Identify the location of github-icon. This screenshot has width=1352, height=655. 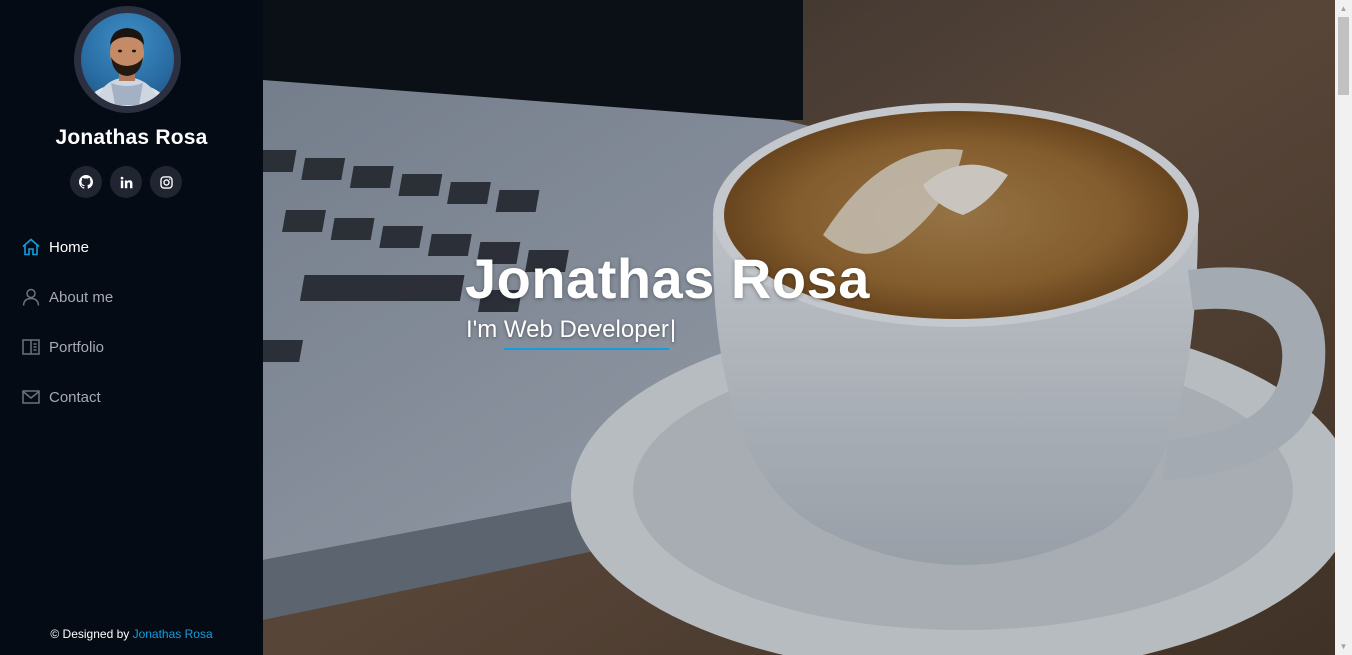
(86, 182).